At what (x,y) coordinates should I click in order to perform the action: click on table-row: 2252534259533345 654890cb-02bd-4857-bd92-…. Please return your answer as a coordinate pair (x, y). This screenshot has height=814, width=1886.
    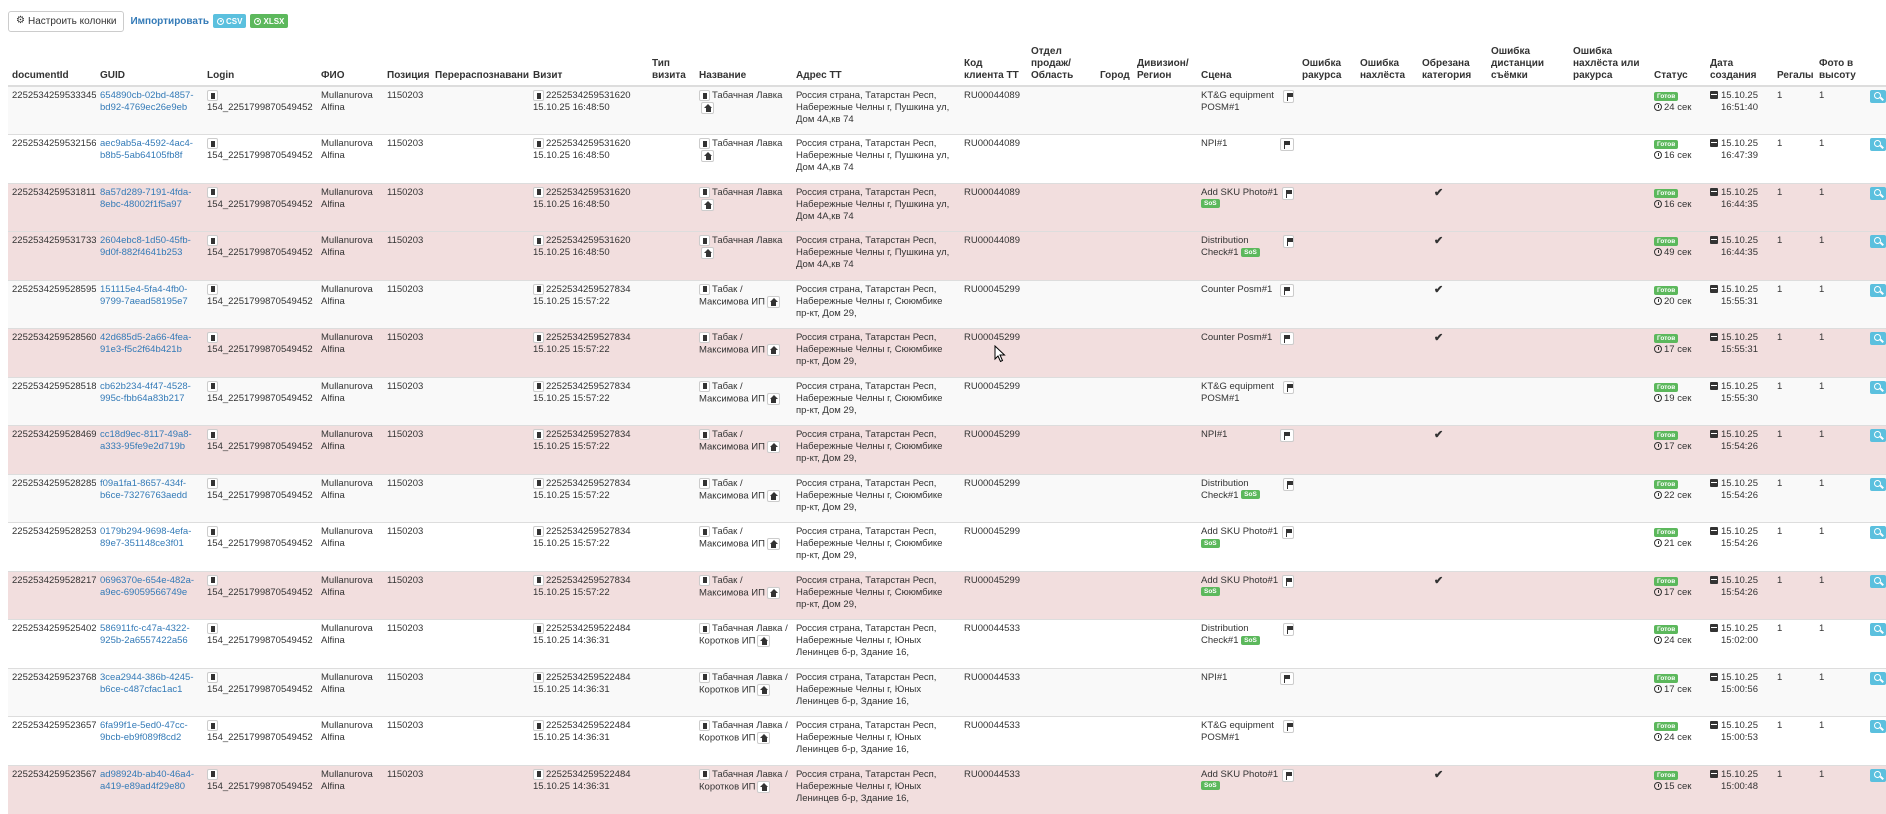
    Looking at the image, I should click on (947, 110).